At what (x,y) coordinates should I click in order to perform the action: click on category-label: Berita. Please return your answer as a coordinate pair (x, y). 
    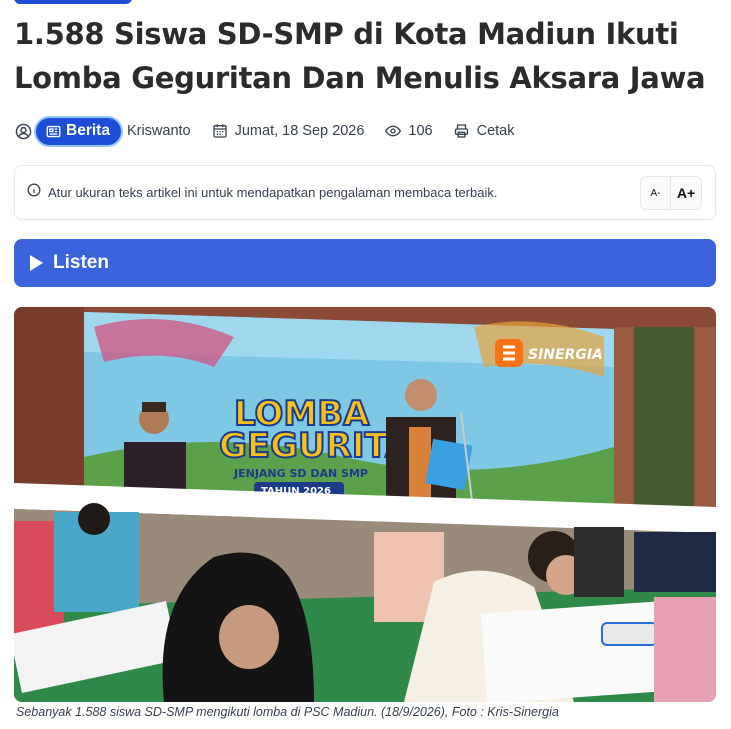
    Looking at the image, I should click on (88, 130).